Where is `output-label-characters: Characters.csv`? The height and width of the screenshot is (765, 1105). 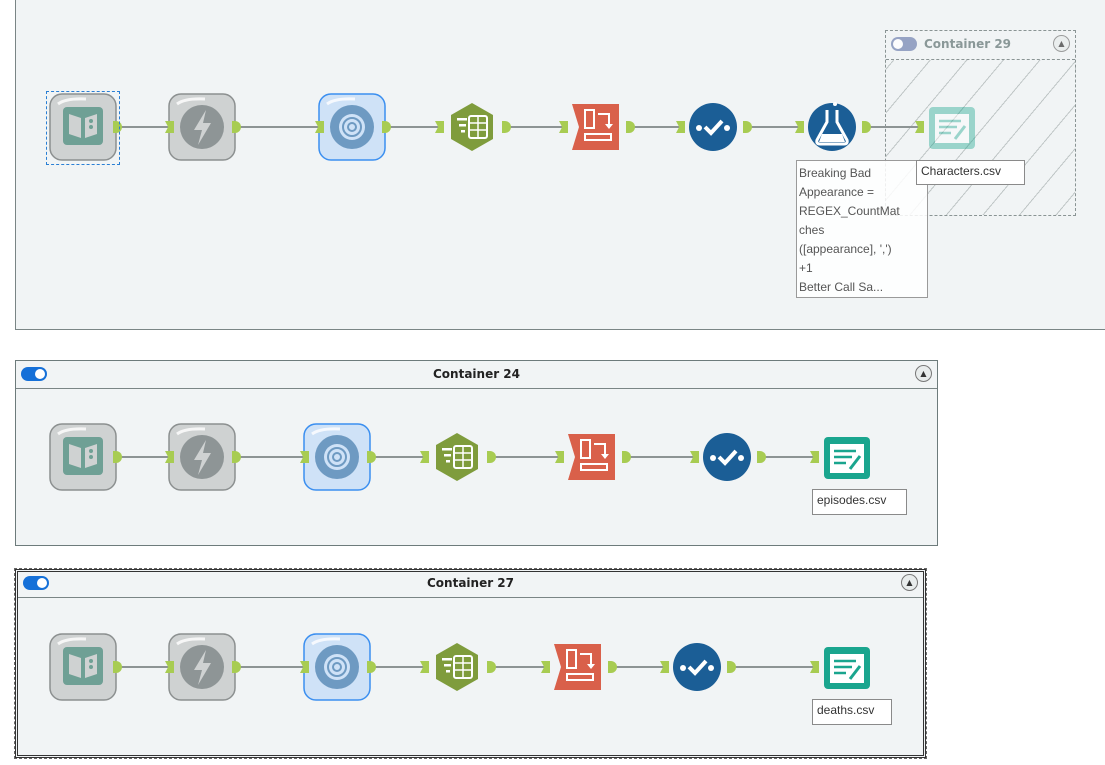
output-label-characters: Characters.csv is located at coordinates (970, 172).